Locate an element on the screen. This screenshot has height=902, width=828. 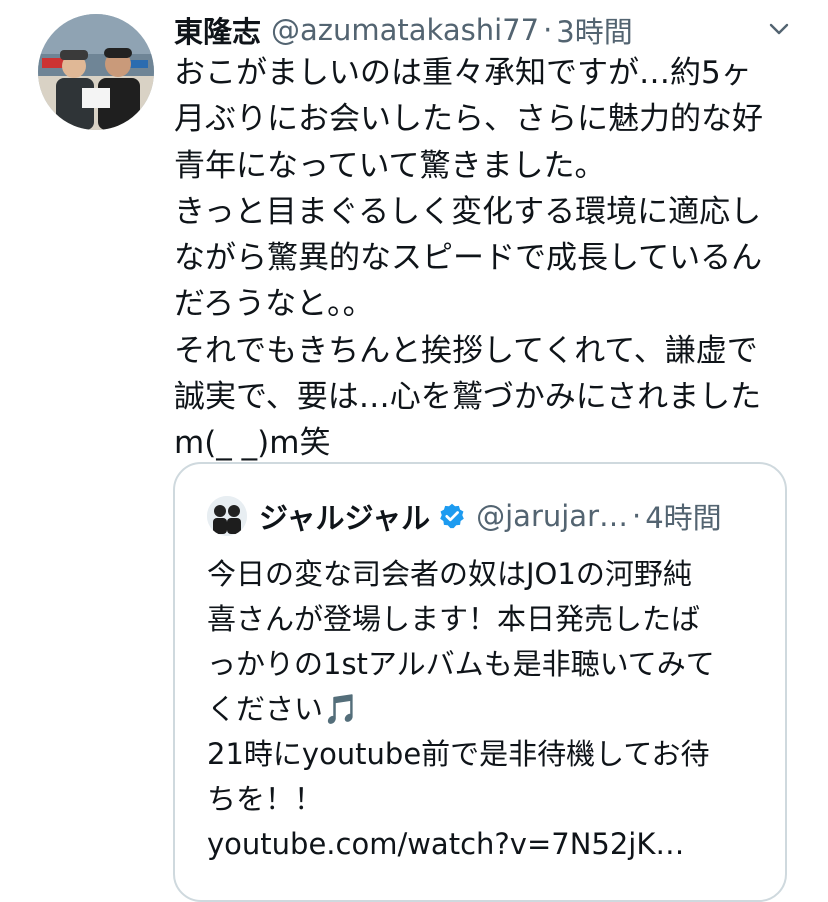
quoted-avatar is located at coordinates (227, 516).